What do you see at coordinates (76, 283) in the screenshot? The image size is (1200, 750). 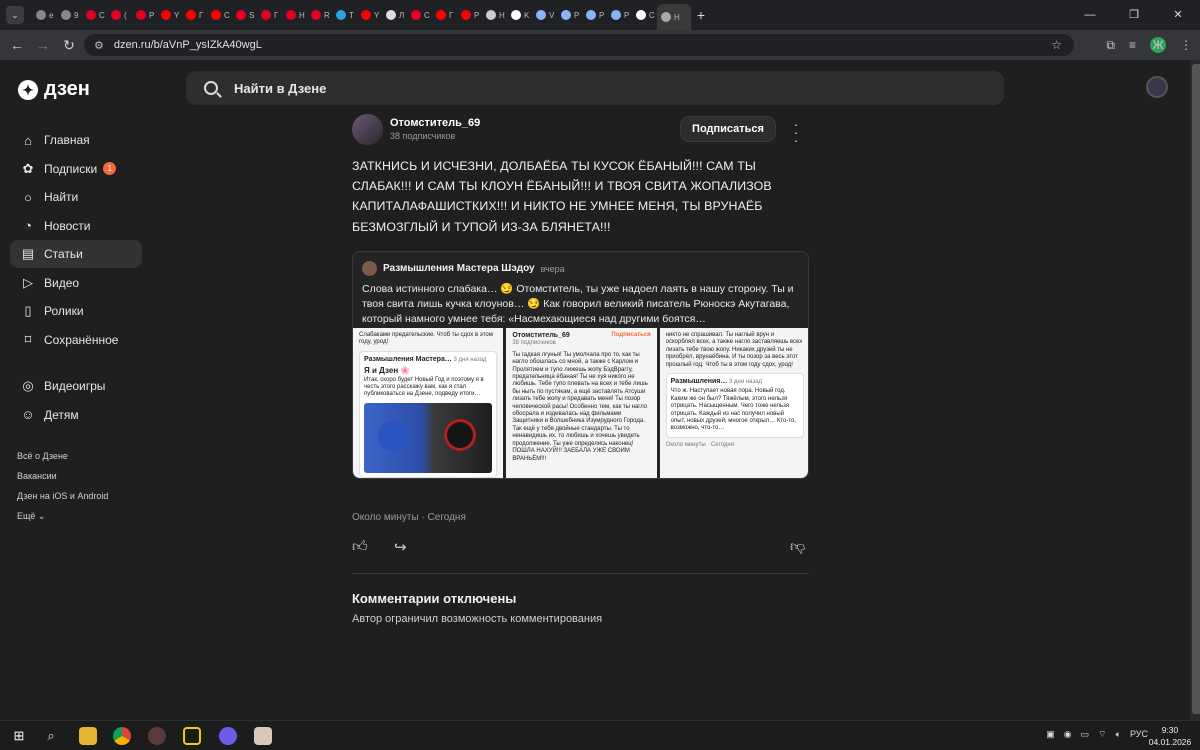 I see `sidebar-item: ▷ Видео` at bounding box center [76, 283].